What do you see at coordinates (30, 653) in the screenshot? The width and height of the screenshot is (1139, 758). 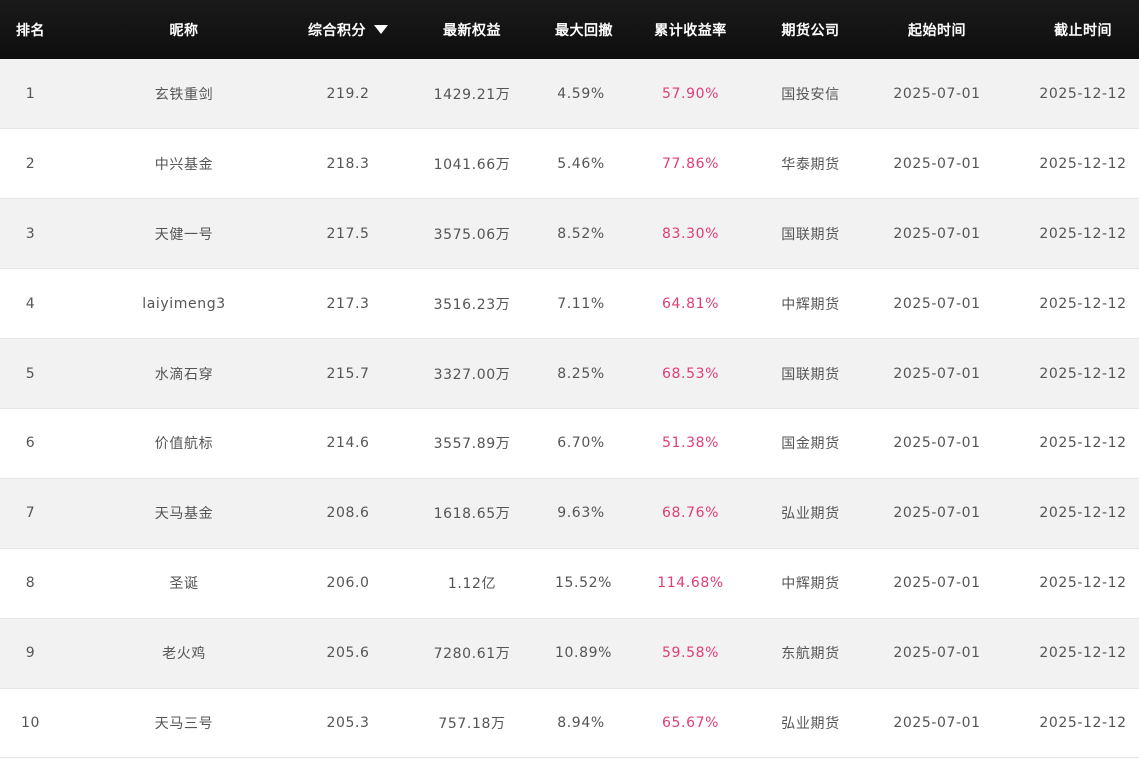 I see `cell-rank: 9` at bounding box center [30, 653].